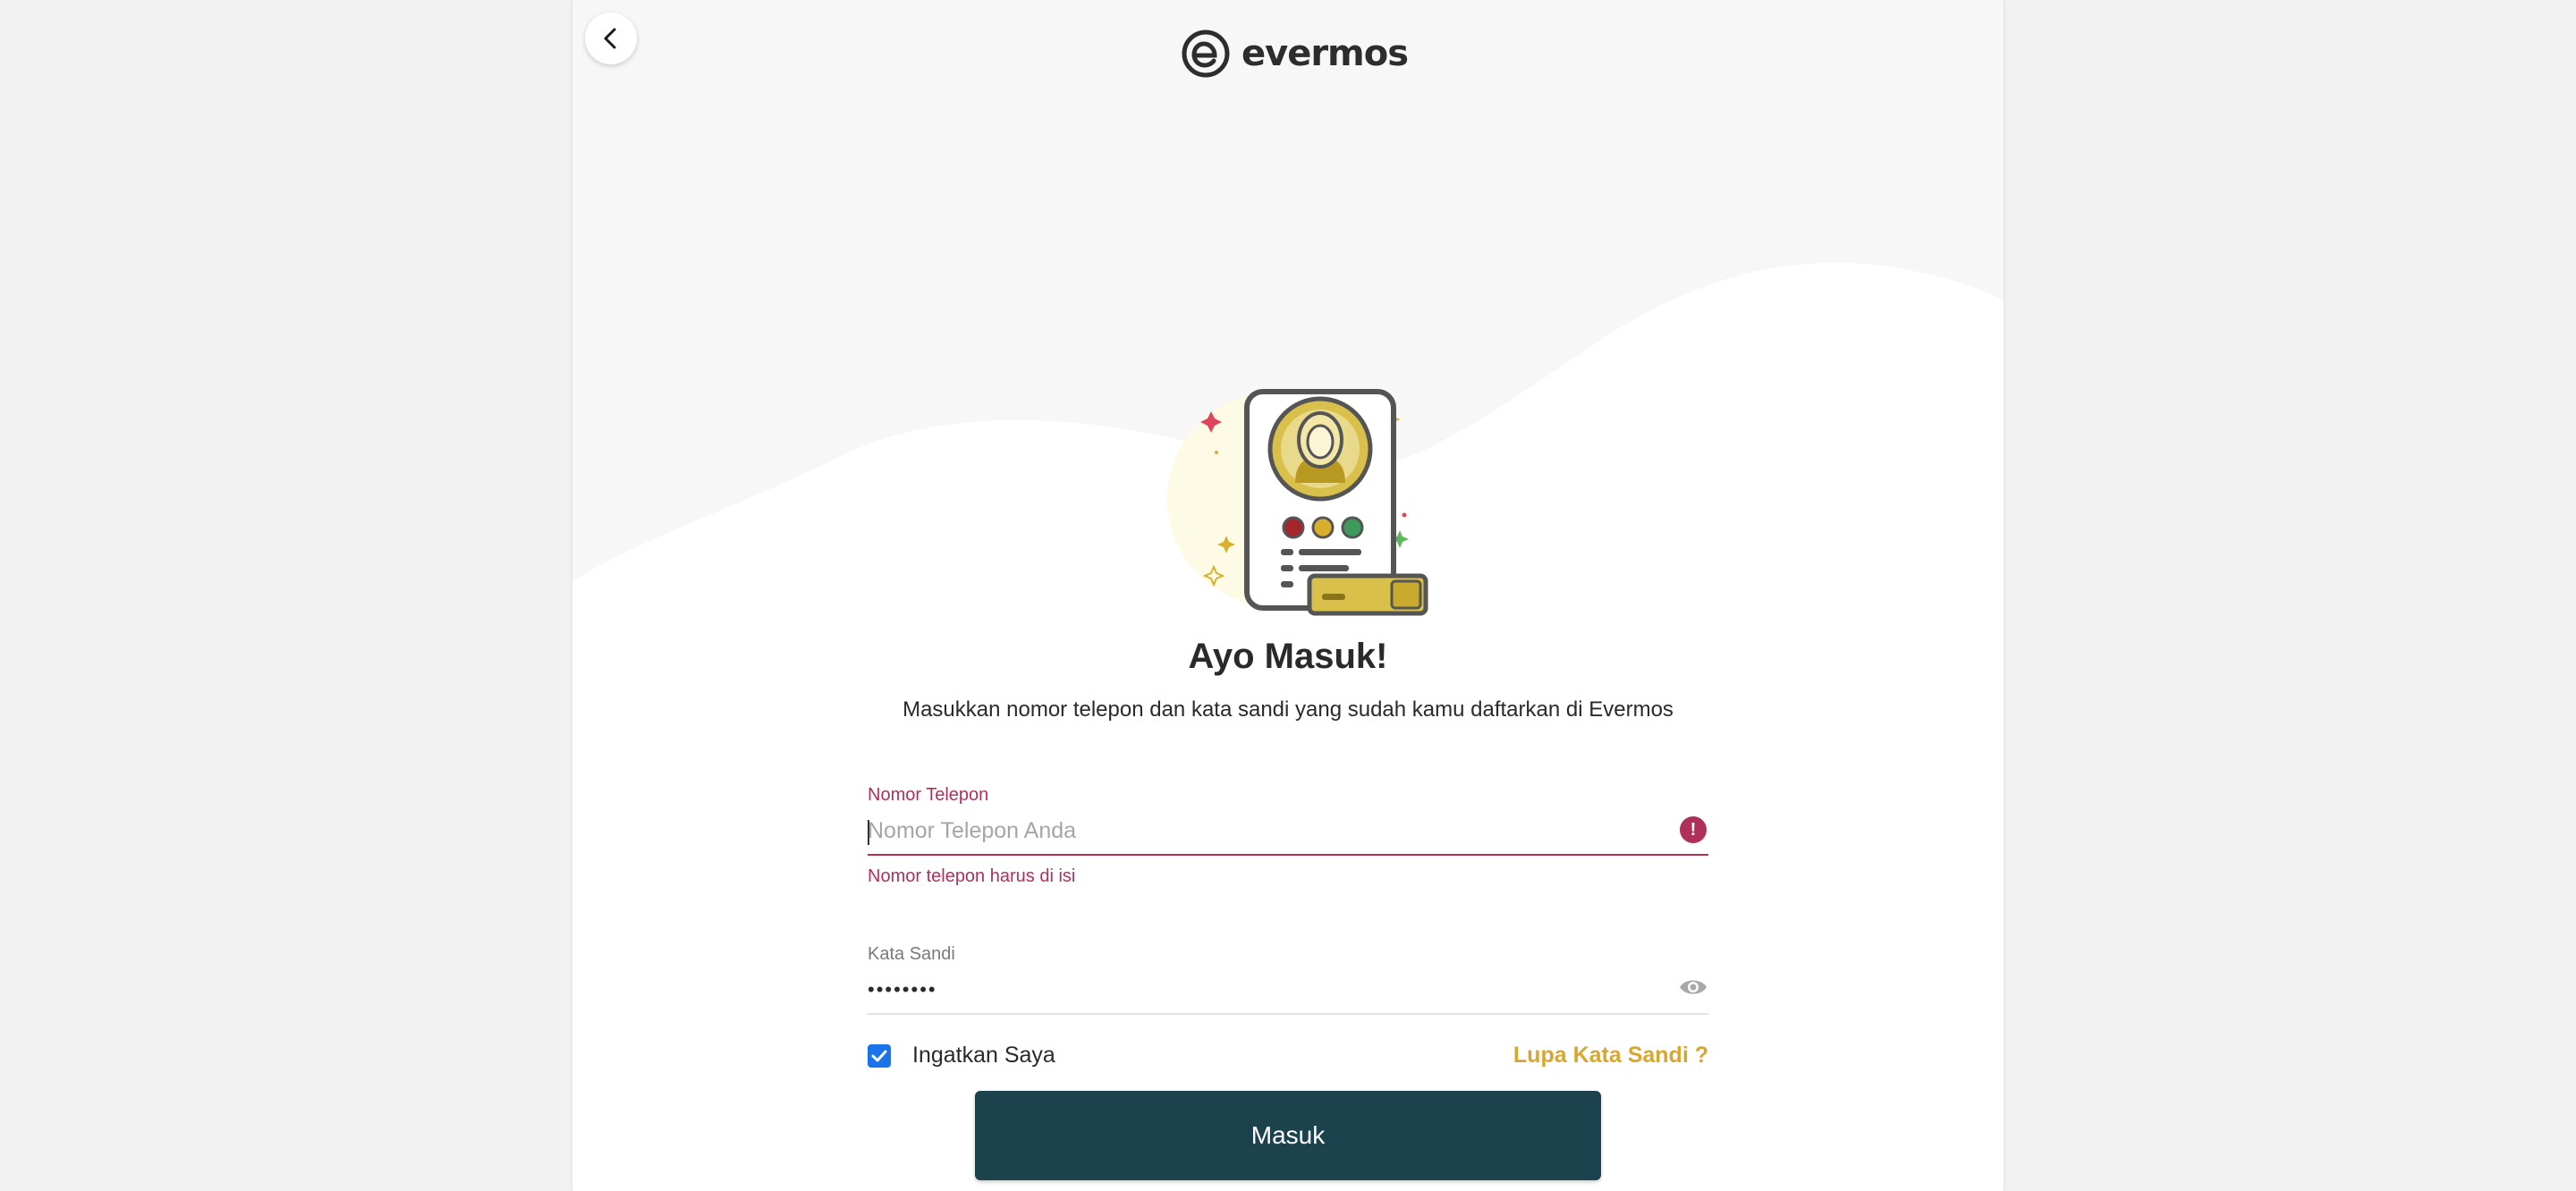 The height and width of the screenshot is (1191, 2576). Describe the element at coordinates (1325, 53) in the screenshot. I see `evermos-logo-text: evermos` at that location.